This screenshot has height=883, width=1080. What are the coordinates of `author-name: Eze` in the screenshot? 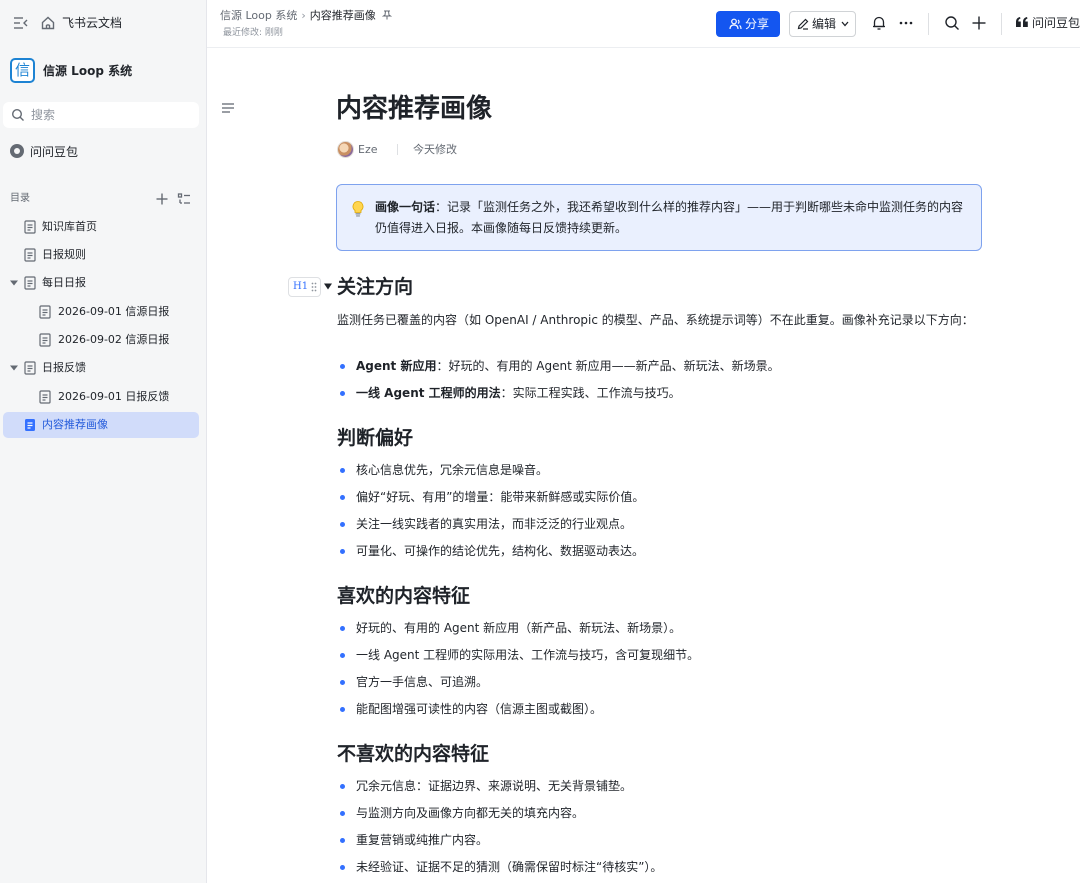 It's located at (368, 150).